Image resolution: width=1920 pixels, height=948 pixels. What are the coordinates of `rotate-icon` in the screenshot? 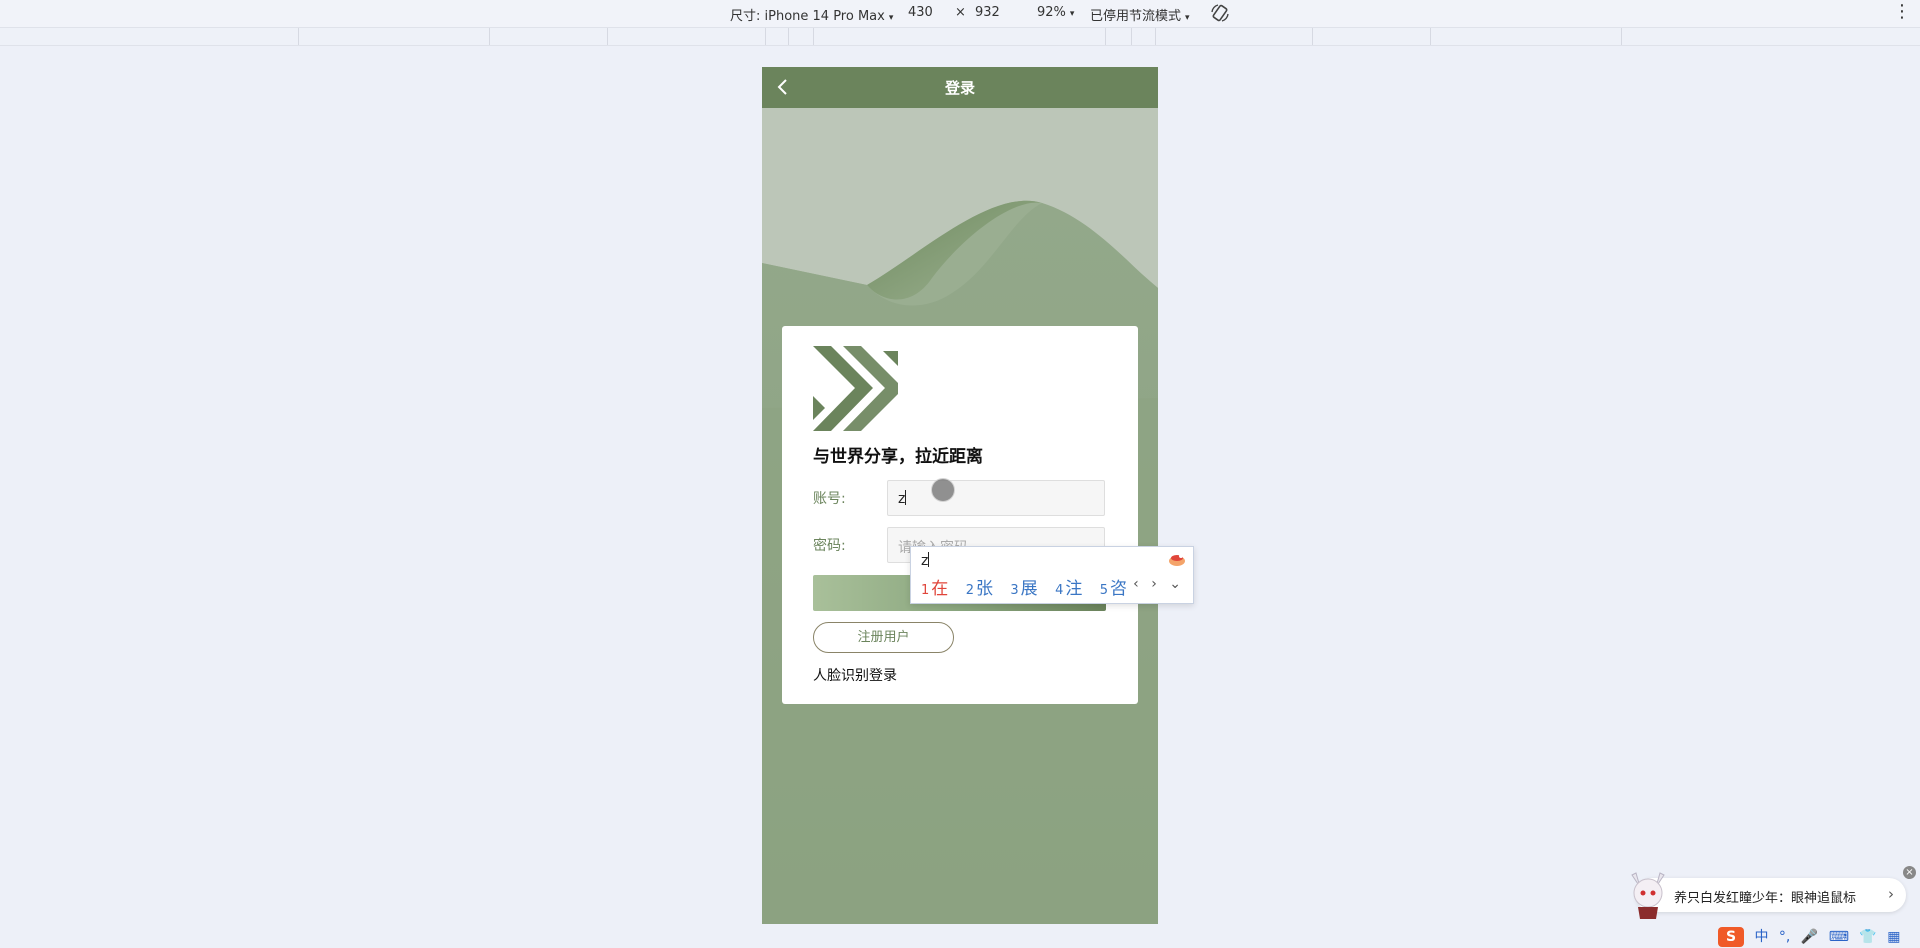 It's located at (1220, 13).